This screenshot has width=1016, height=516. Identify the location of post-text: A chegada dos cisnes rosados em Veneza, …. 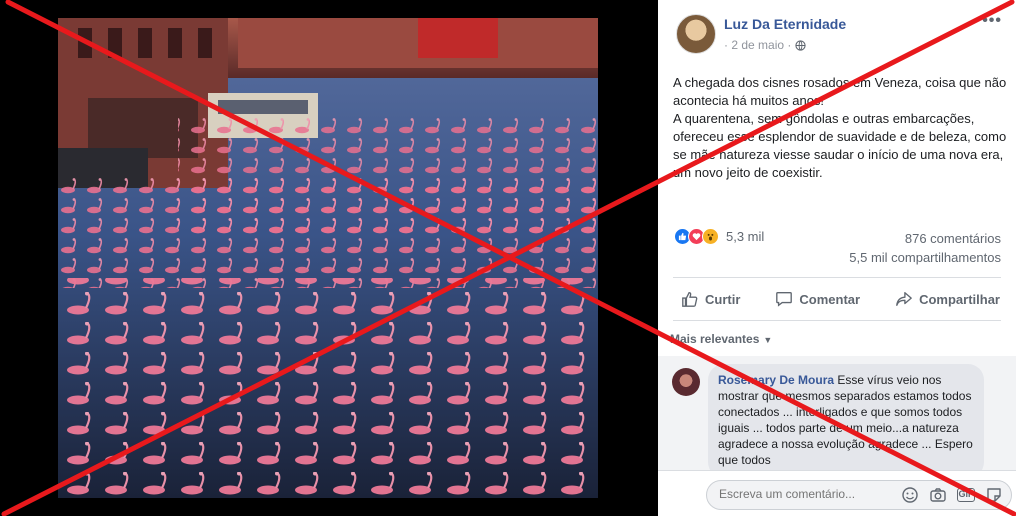
(841, 128).